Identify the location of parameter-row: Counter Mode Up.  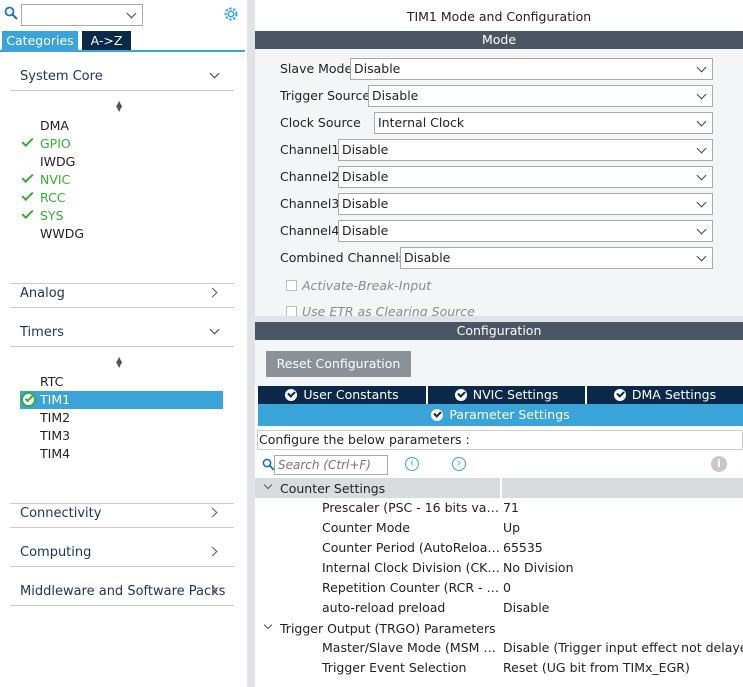
(499, 530).